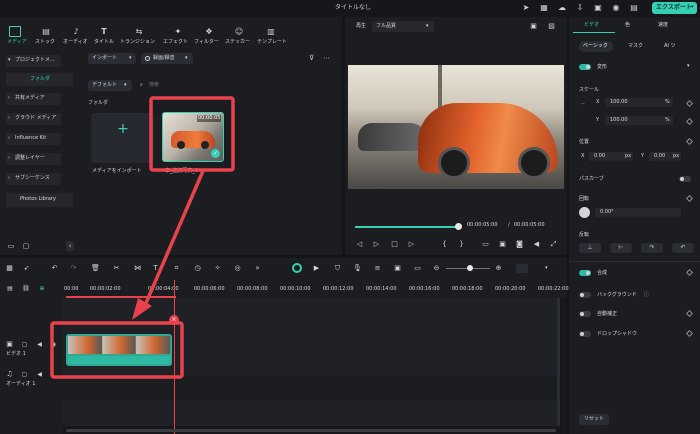  I want to click on highlight-box-media, so click(192, 134).